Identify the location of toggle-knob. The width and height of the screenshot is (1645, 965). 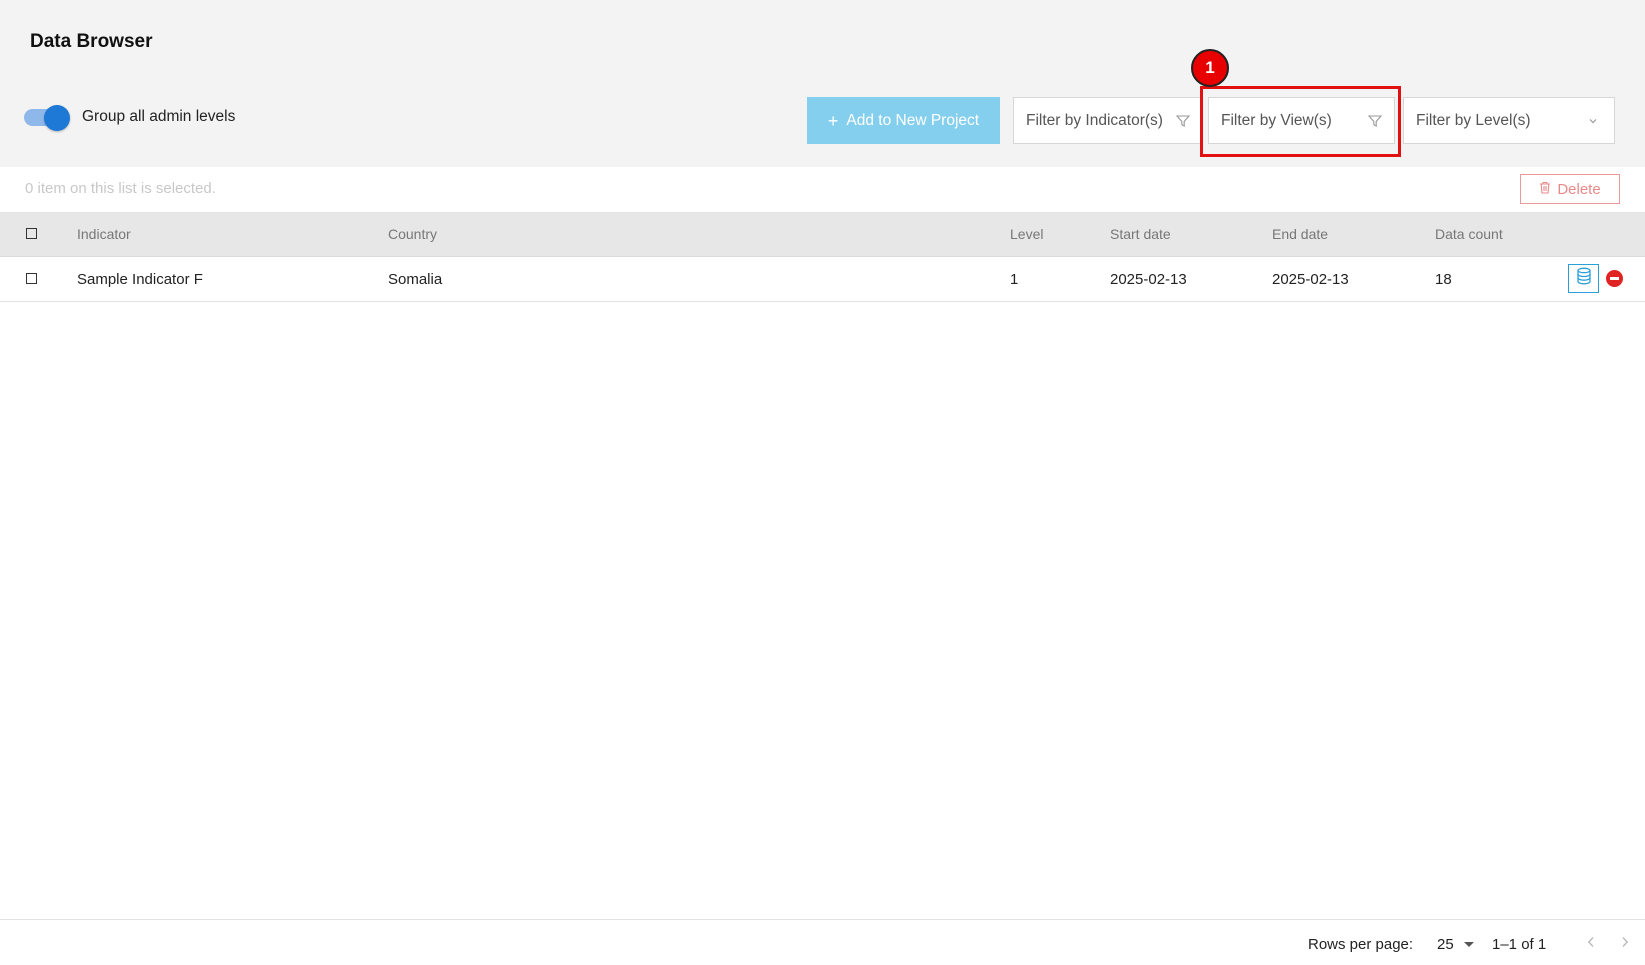
(57, 118).